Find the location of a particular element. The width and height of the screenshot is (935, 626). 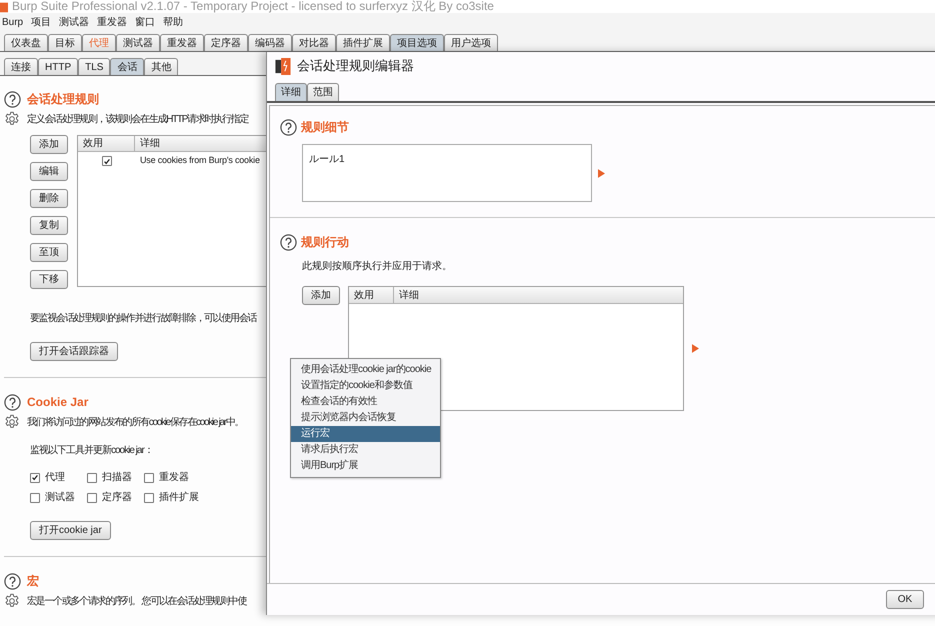

menu-item: 提示浏览器内会话恢复 is located at coordinates (365, 418).